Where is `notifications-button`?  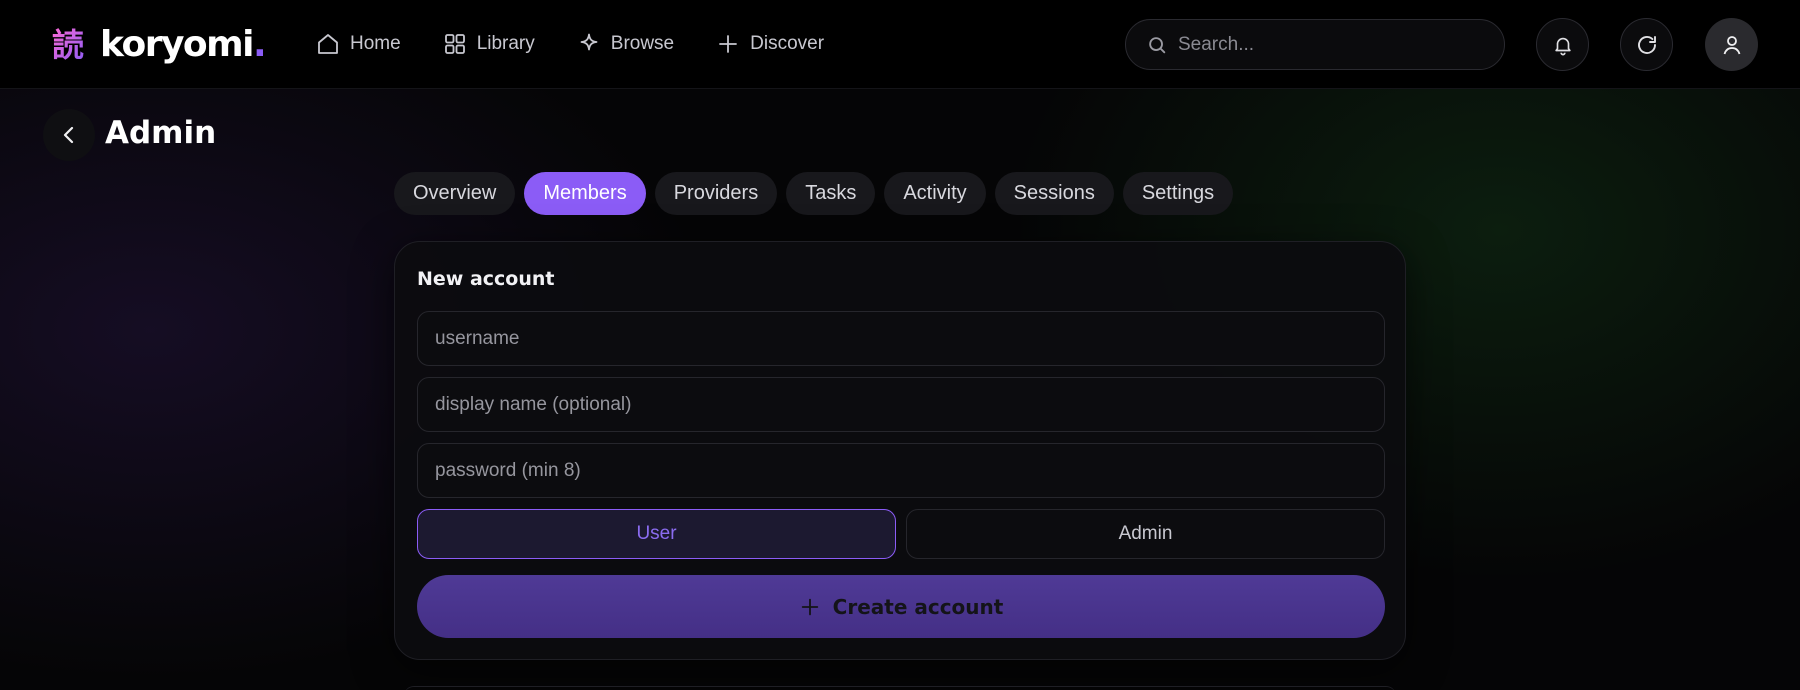 notifications-button is located at coordinates (1562, 44).